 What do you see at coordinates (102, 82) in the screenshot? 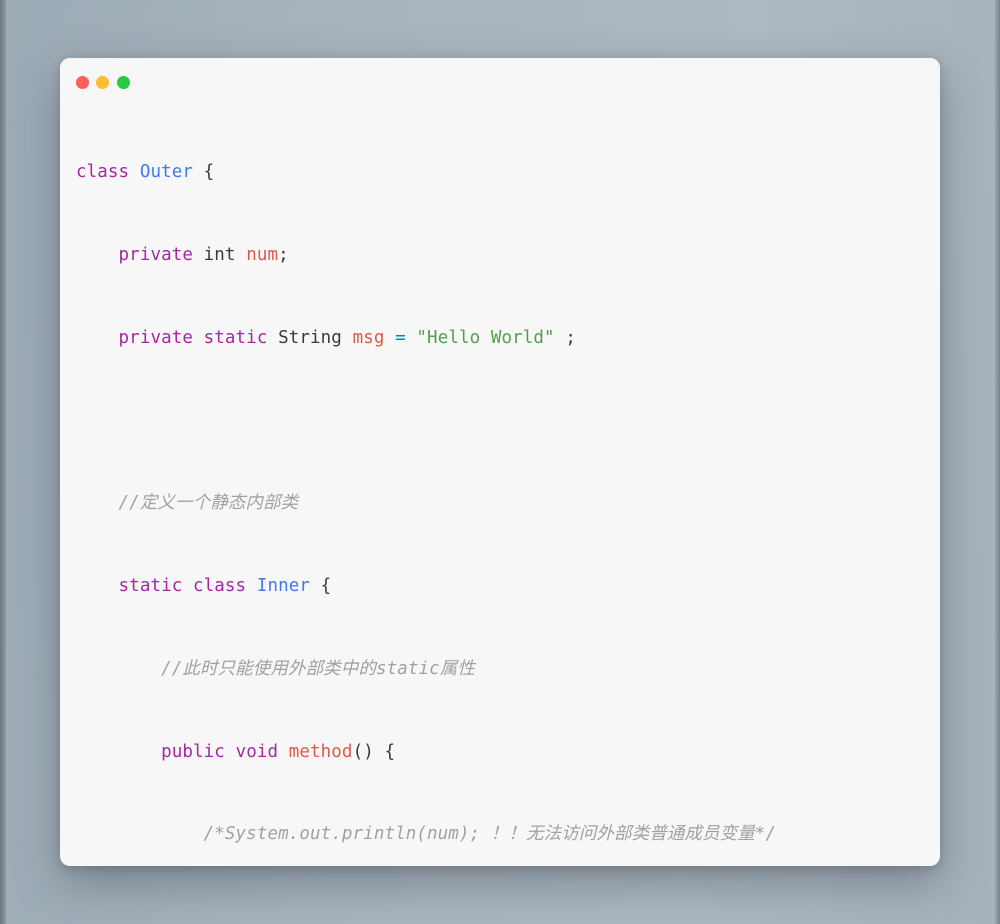
I see `minimize-window-button` at bounding box center [102, 82].